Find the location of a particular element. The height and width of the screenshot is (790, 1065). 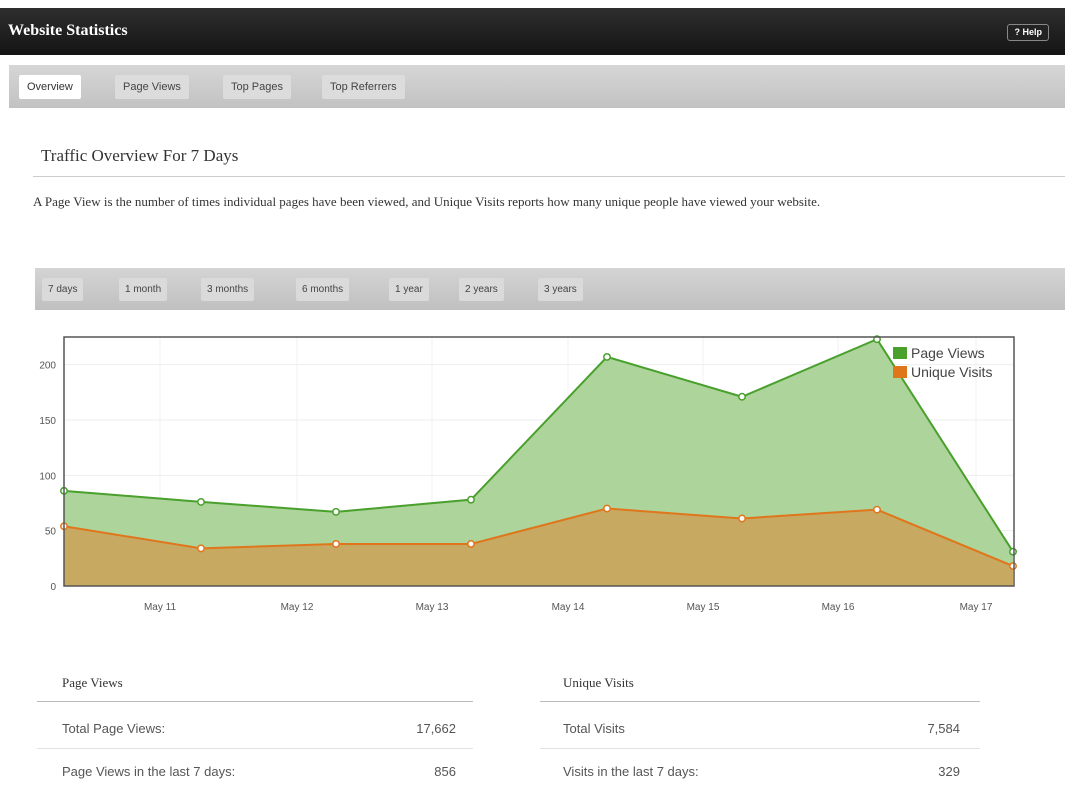

x-tick-label: May 12 is located at coordinates (297, 607).